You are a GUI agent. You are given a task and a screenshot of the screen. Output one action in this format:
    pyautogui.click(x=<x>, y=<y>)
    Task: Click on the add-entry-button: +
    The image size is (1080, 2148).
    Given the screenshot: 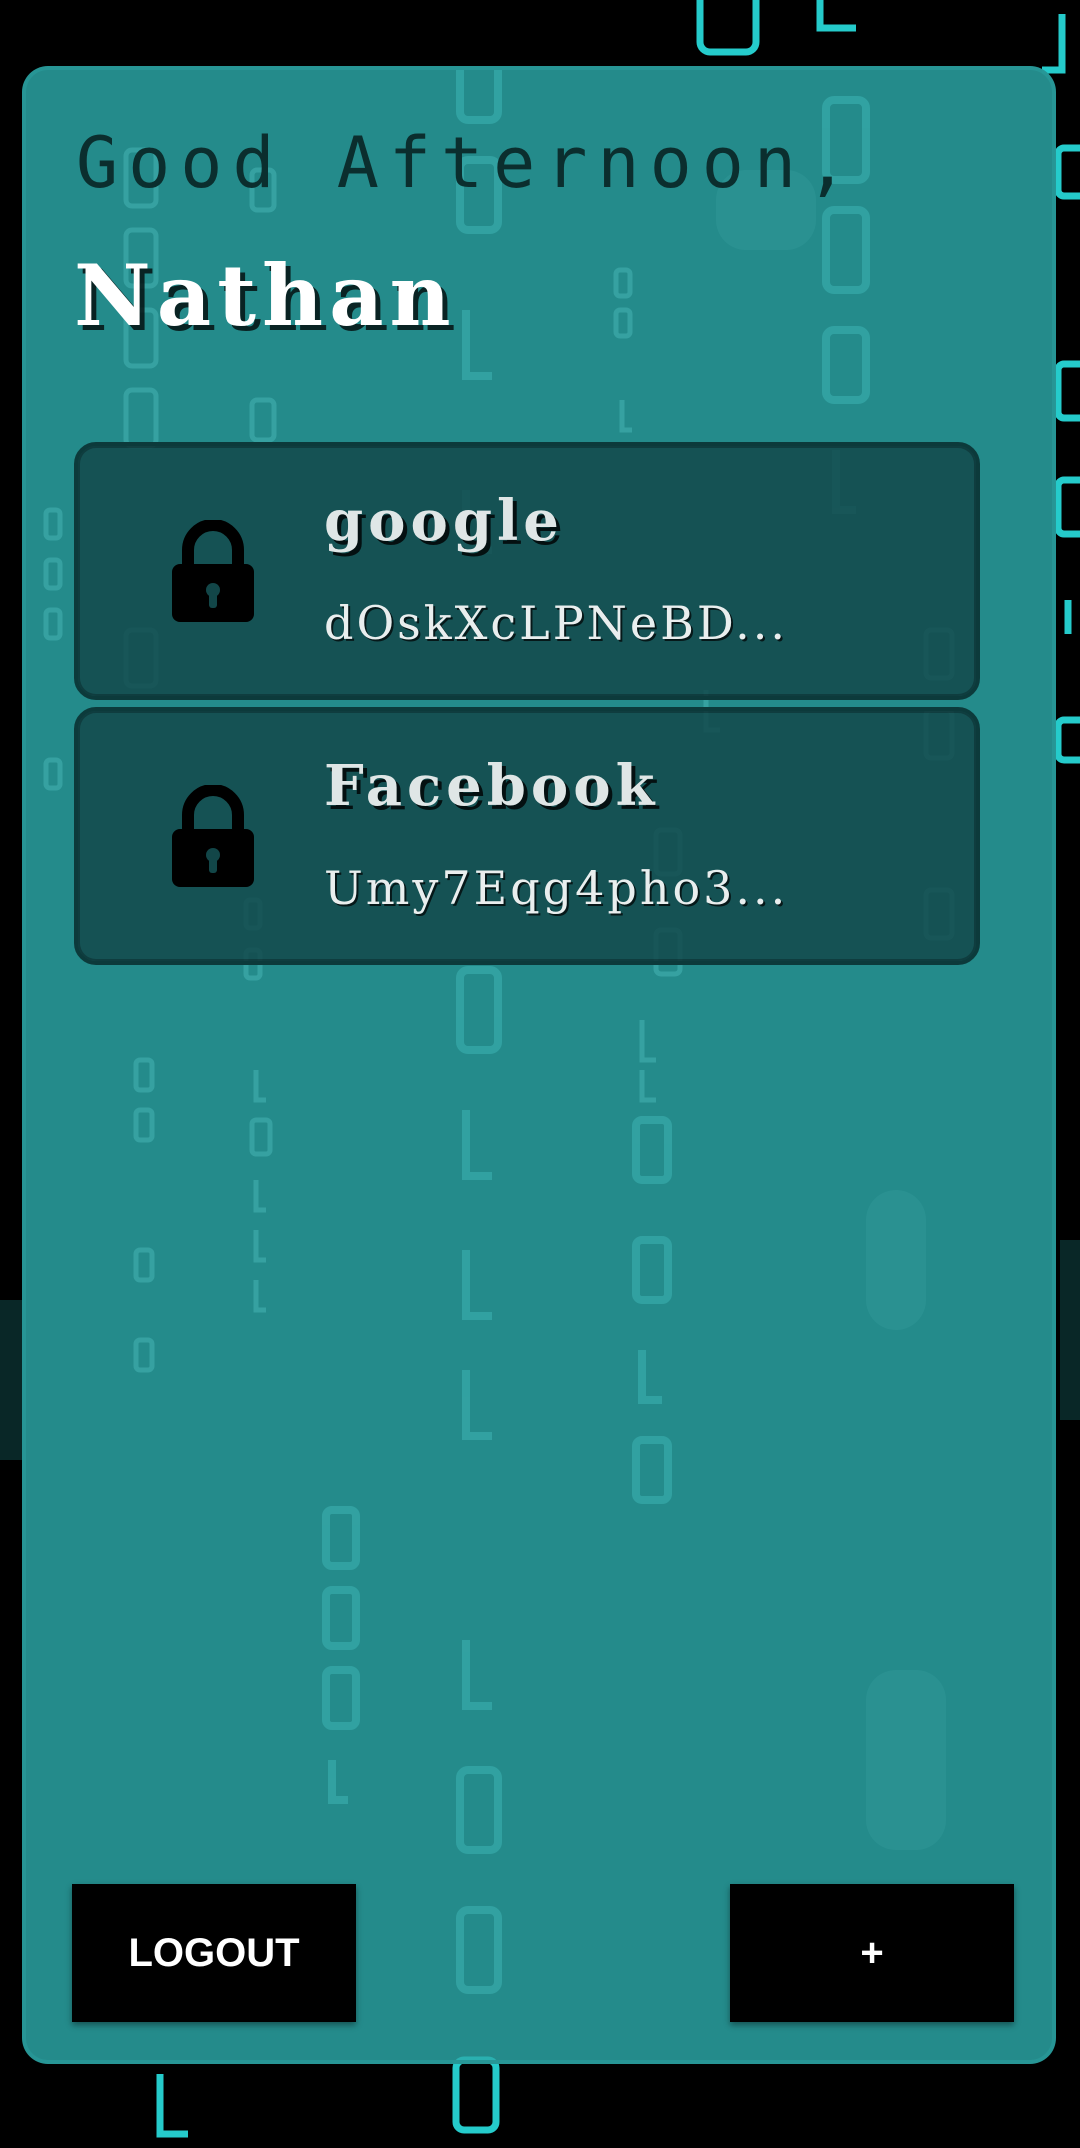 What is the action you would take?
    pyautogui.click(x=872, y=1953)
    